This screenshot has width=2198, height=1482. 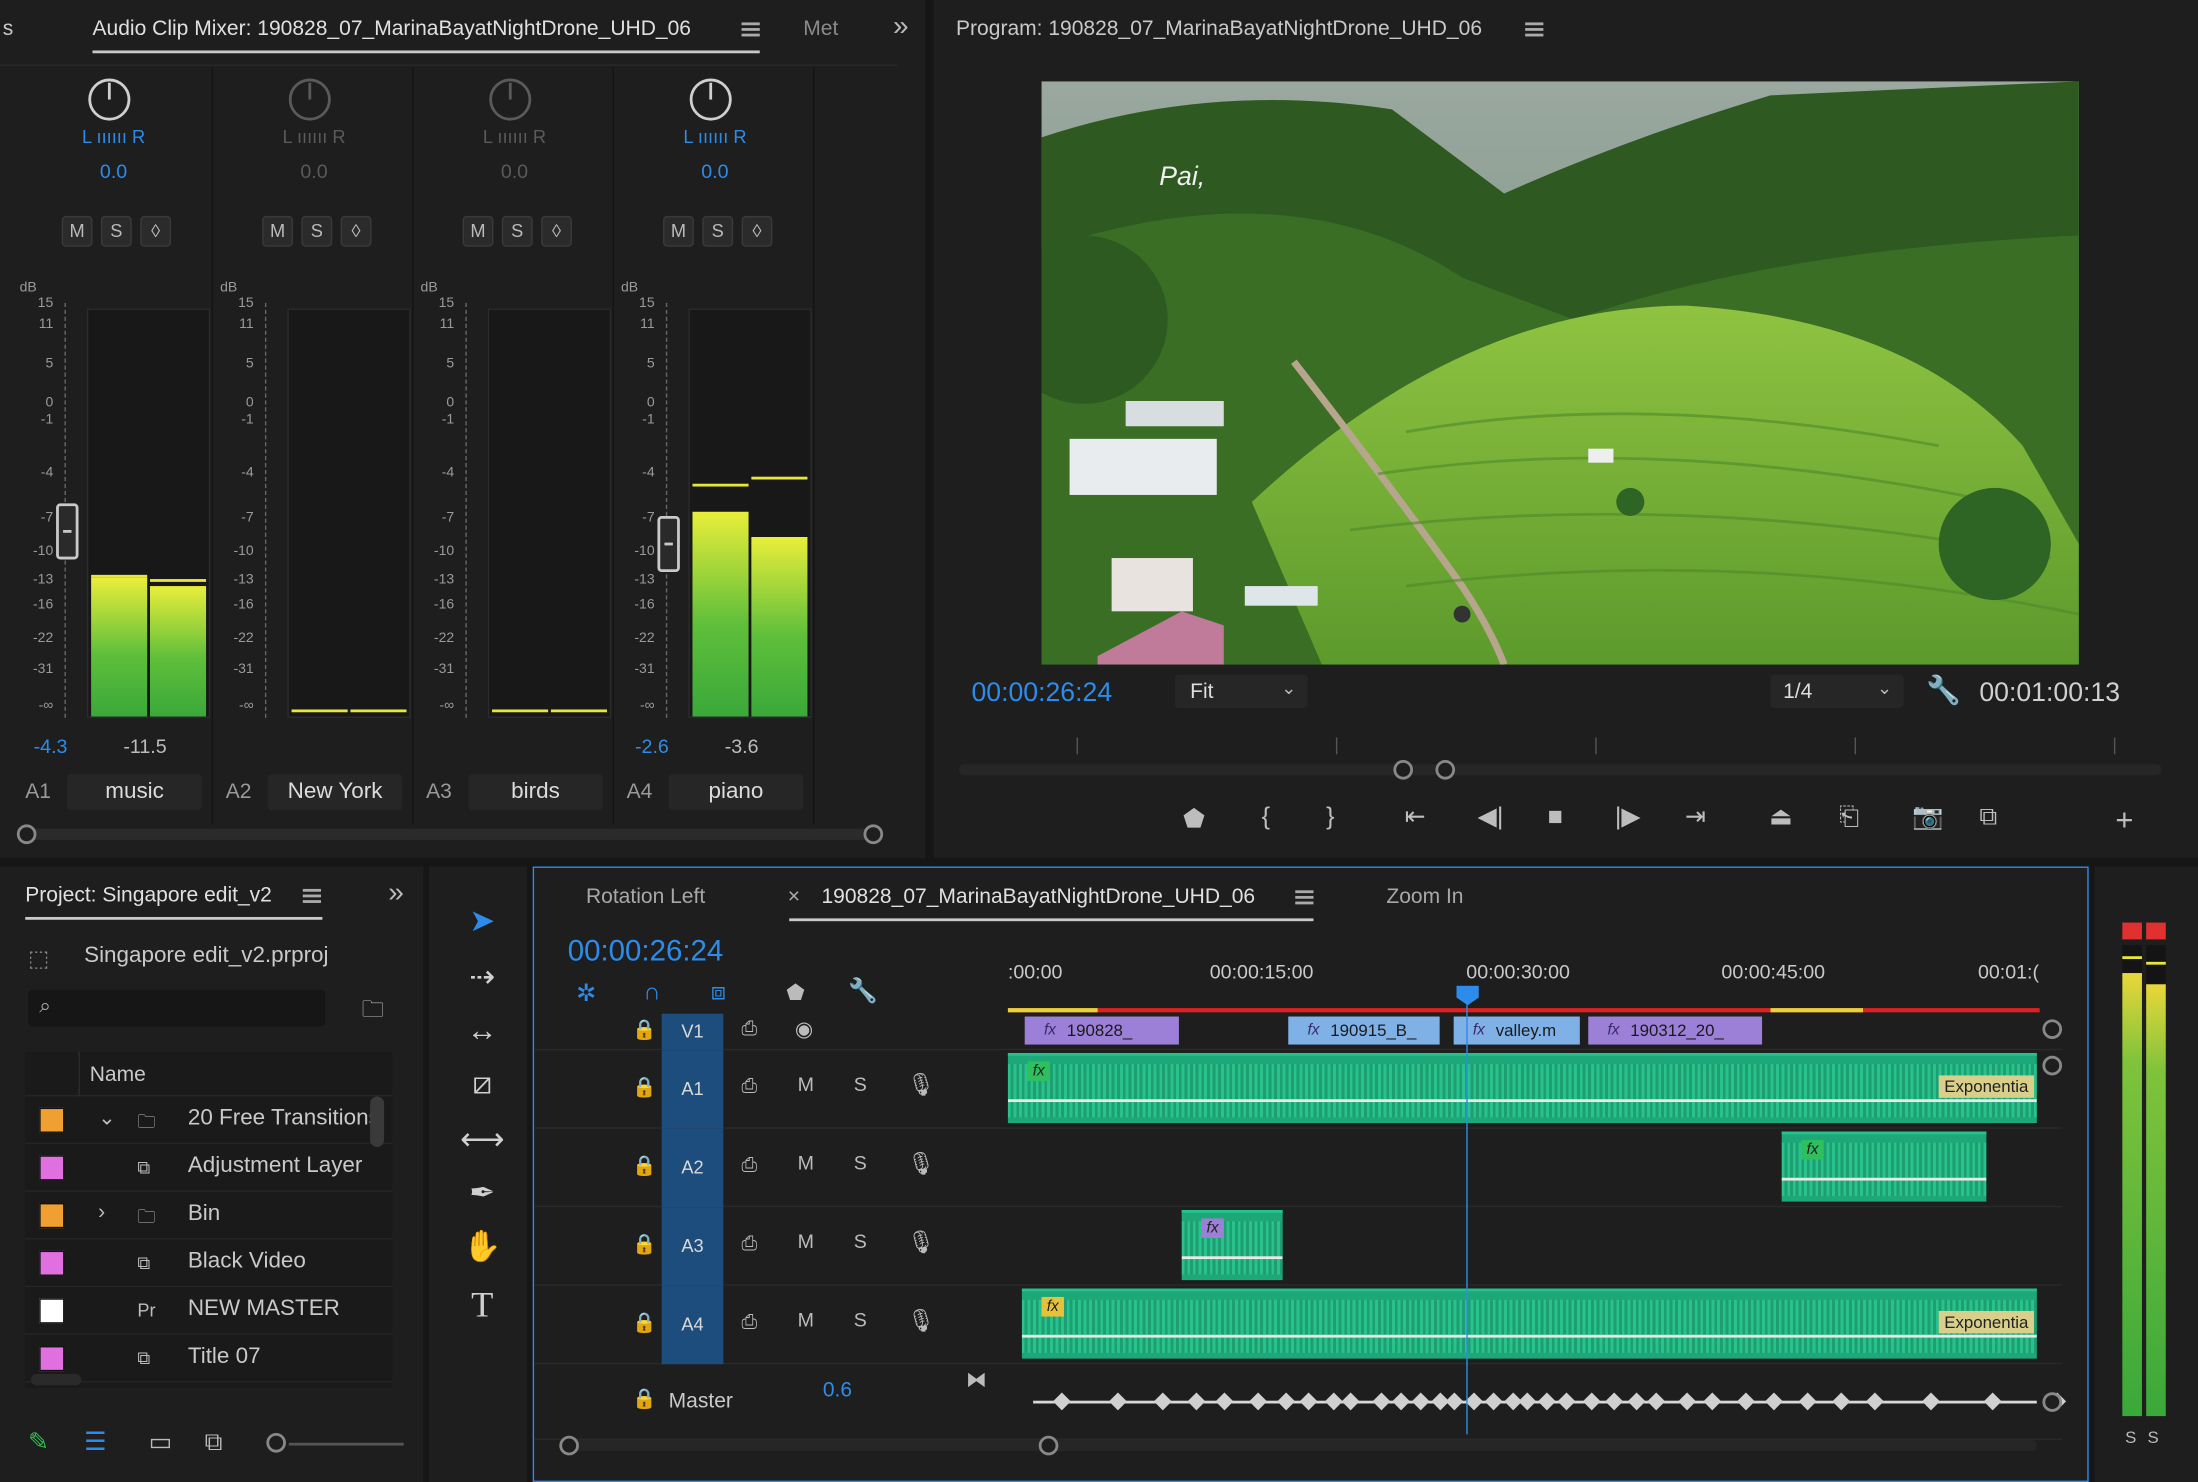 What do you see at coordinates (1038, 897) in the screenshot?
I see `tab-sequence: 190828_07_MarinaBayatNightDrone_UHD_06` at bounding box center [1038, 897].